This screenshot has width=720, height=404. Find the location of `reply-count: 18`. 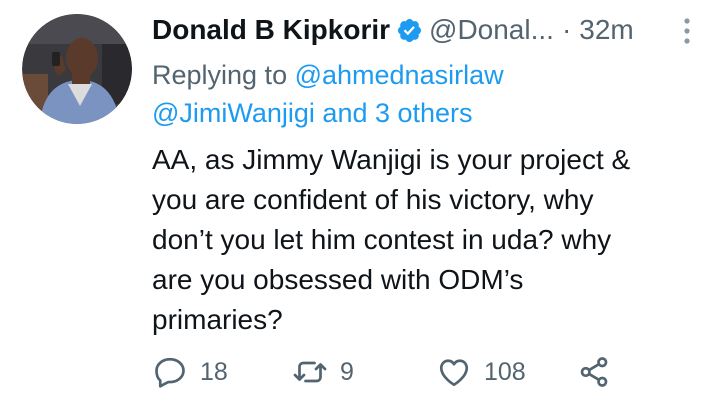

reply-count: 18 is located at coordinates (214, 371).